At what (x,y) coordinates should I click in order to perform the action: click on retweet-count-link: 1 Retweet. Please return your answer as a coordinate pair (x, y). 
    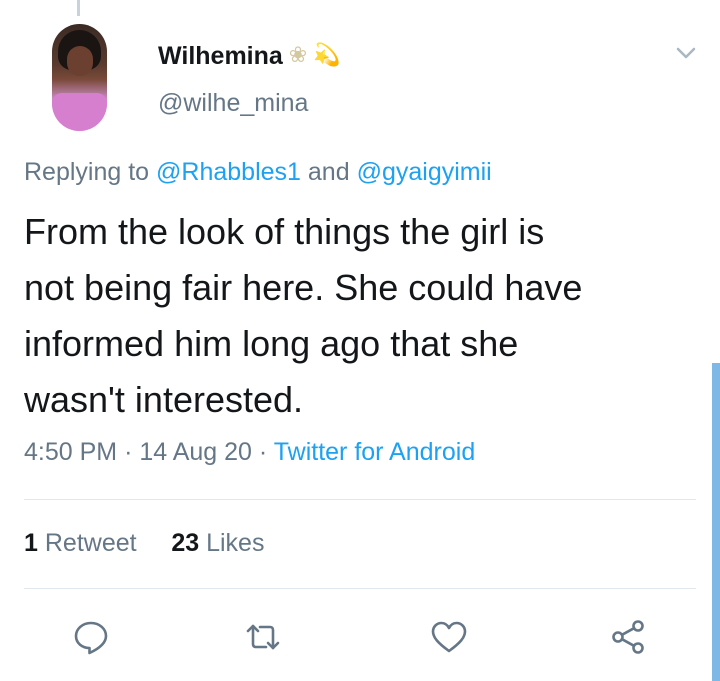
    Looking at the image, I should click on (84, 543).